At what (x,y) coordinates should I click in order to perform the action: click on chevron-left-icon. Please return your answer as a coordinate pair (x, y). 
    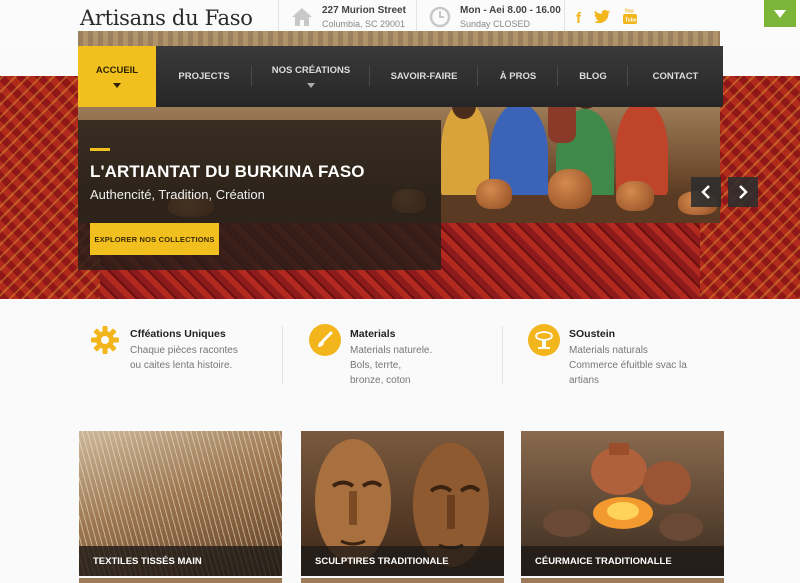
    Looking at the image, I should click on (705, 192).